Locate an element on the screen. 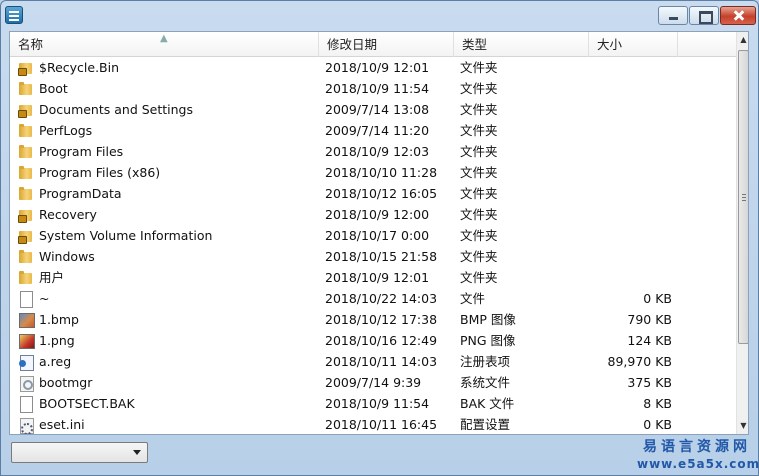 The width and height of the screenshot is (759, 476). file-size: 790 KB is located at coordinates (649, 319).